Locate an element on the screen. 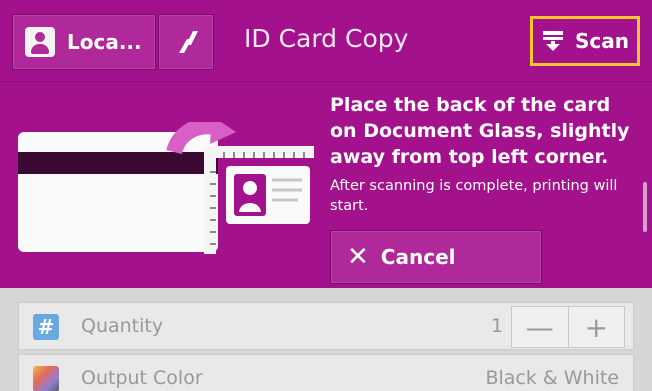  slash-icon is located at coordinates (188, 42).